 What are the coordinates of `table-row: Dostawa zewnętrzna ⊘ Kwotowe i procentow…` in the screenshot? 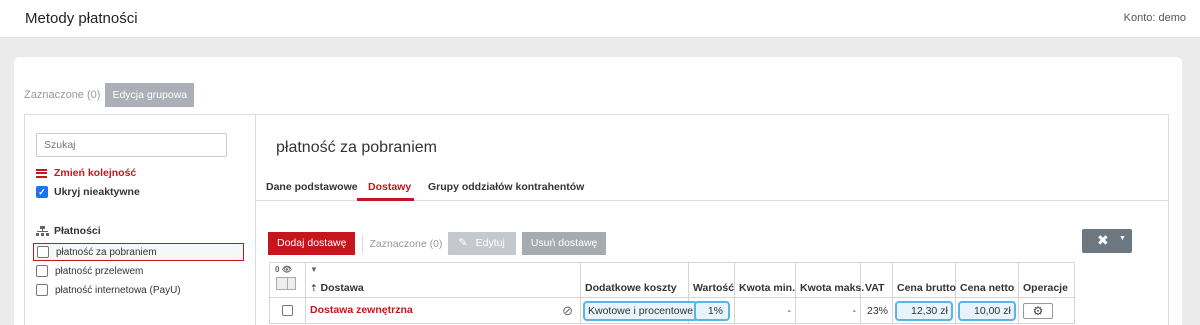 It's located at (672, 310).